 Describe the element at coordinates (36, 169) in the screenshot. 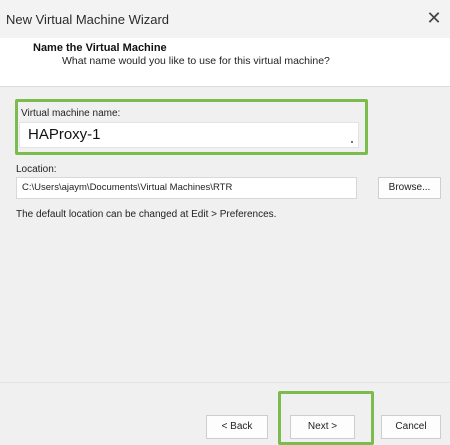

I see `location-label: Location:` at that location.